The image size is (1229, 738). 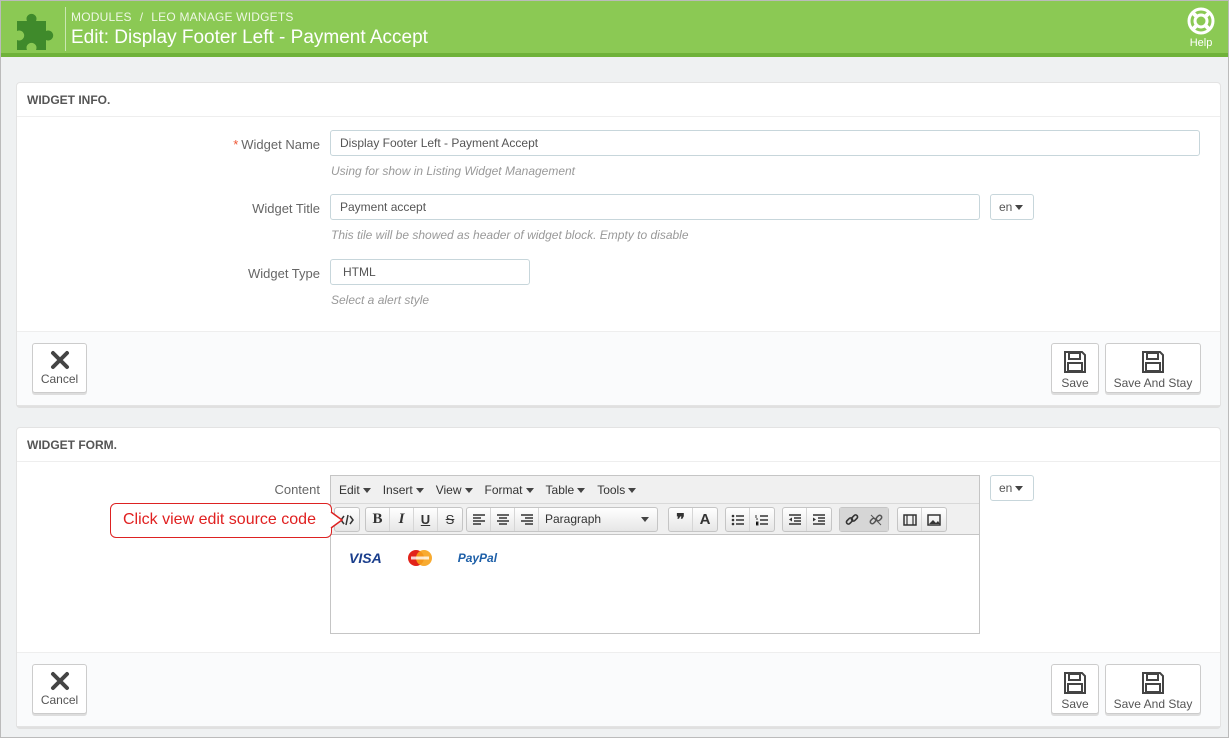 What do you see at coordinates (380, 300) in the screenshot?
I see `widget-type-help: Select a alert style` at bounding box center [380, 300].